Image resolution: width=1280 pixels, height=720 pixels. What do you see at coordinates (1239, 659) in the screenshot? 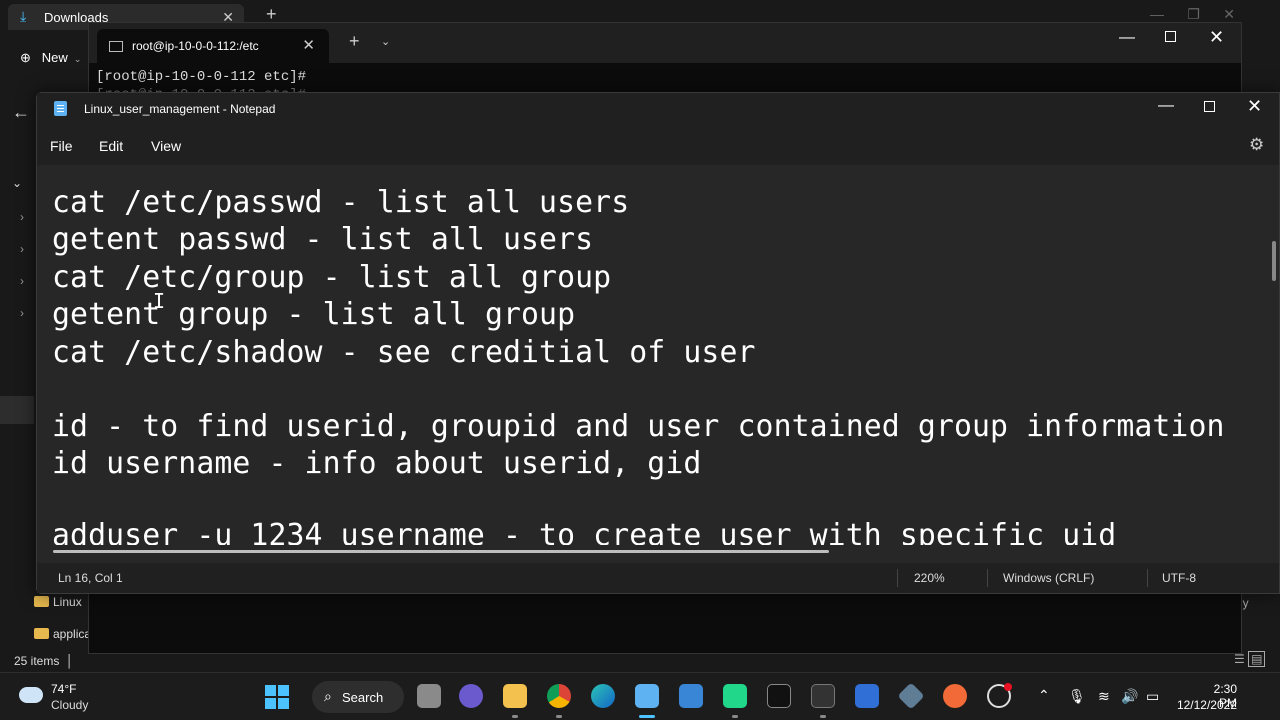
I see `details-view-icon: ☰` at bounding box center [1239, 659].